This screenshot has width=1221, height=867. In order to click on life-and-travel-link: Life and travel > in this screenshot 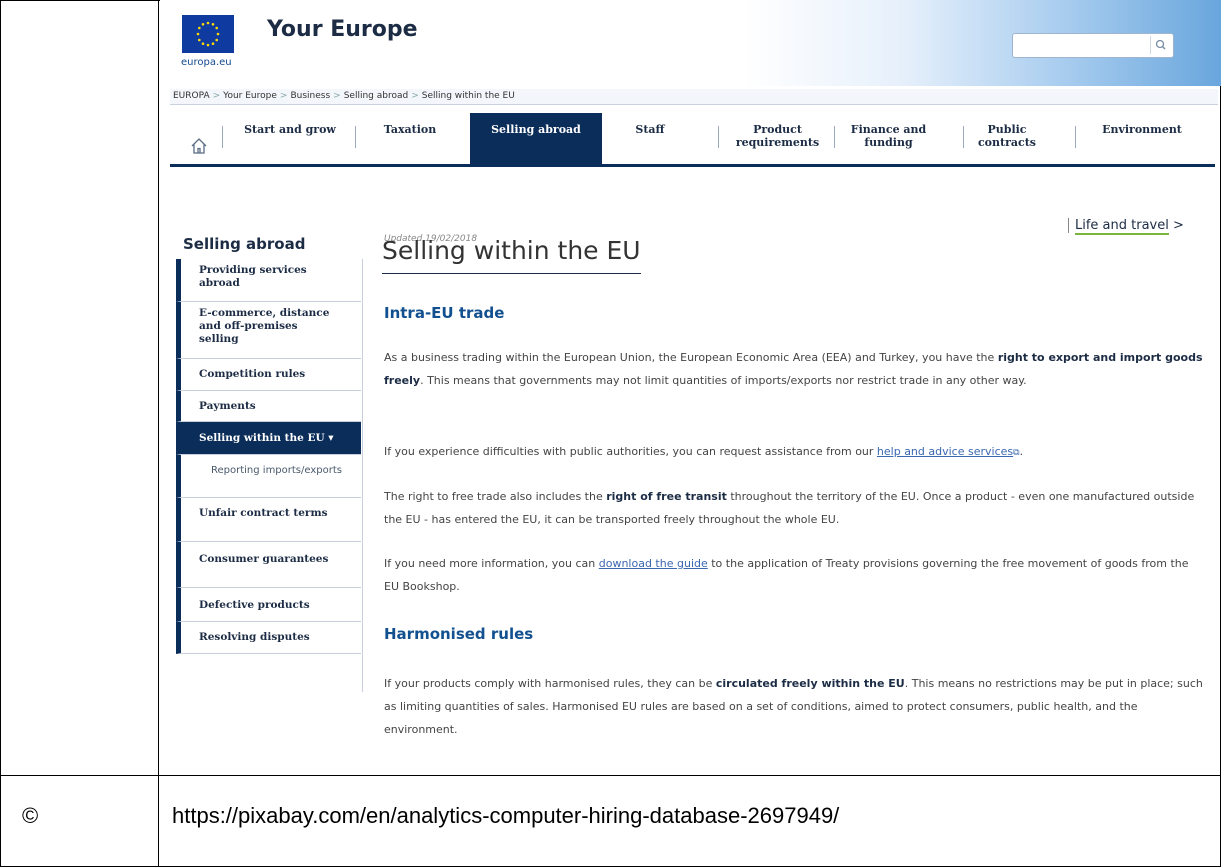, I will do `click(1126, 226)`.